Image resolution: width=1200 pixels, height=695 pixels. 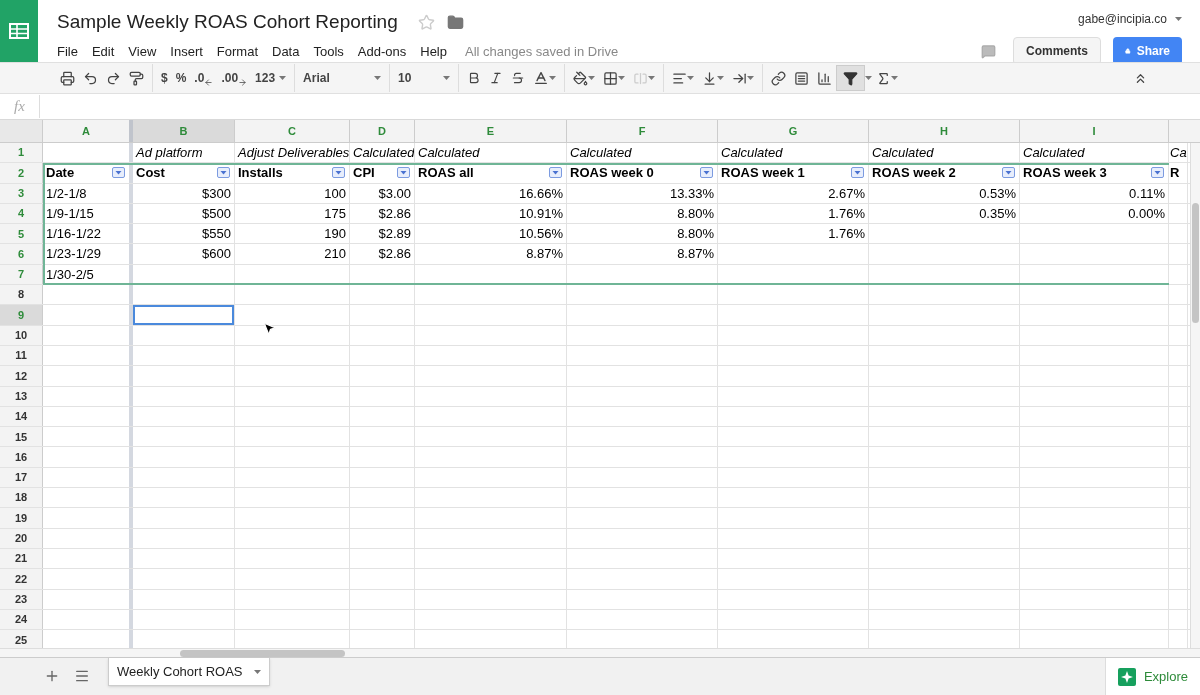 What do you see at coordinates (1147, 51) in the screenshot?
I see `share-button: Share` at bounding box center [1147, 51].